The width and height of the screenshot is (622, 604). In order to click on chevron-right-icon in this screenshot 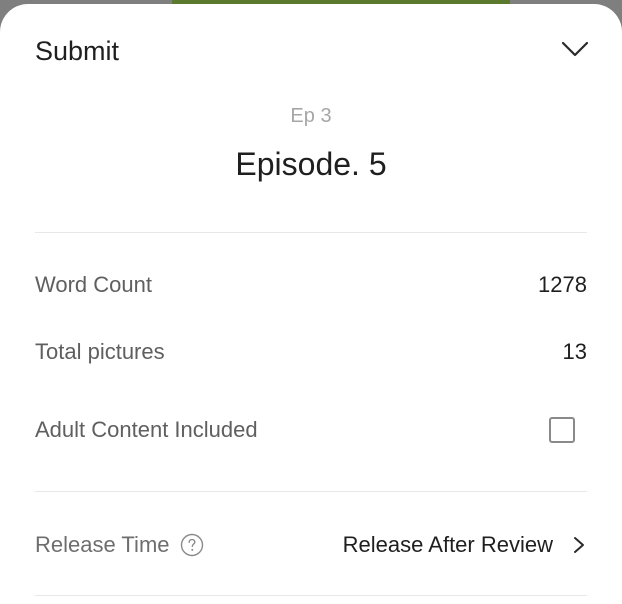, I will do `click(579, 545)`.